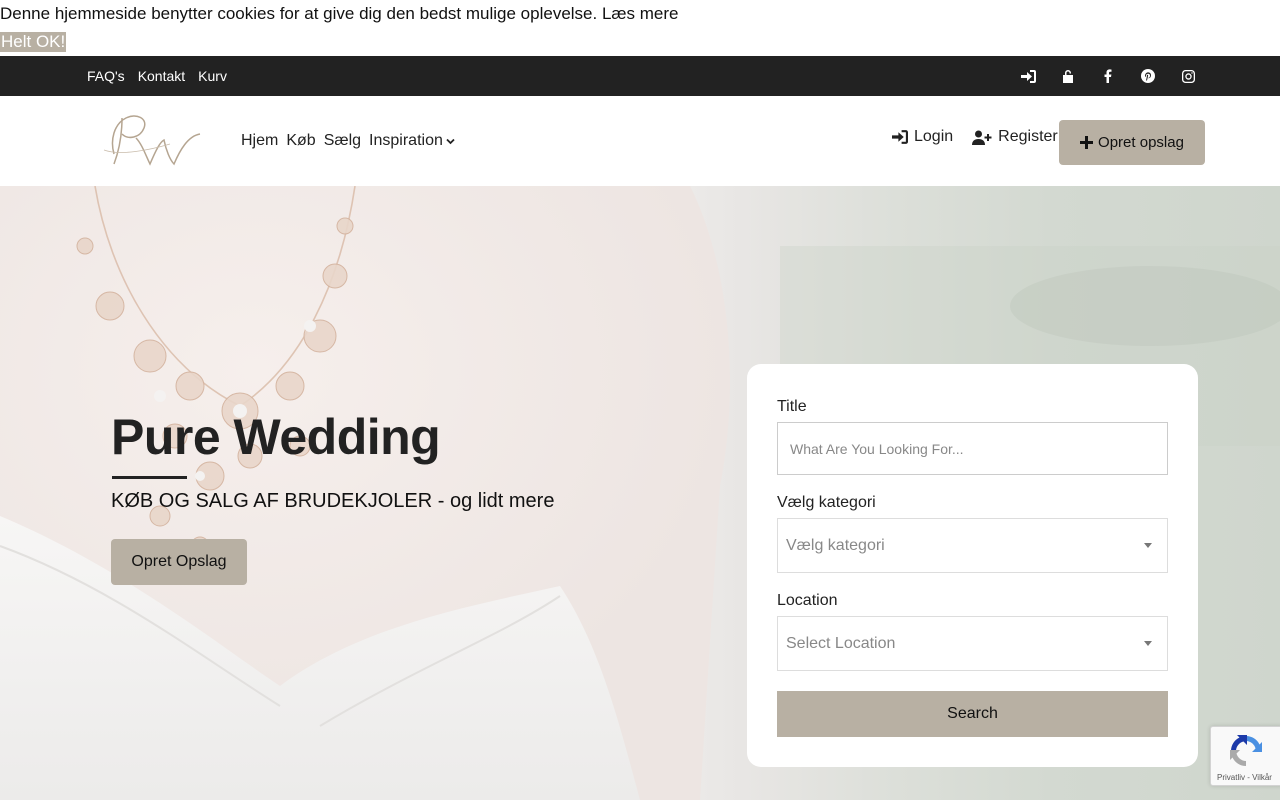  I want to click on main-menu: Hjem Køb Sælg Inspiration, so click(348, 141).